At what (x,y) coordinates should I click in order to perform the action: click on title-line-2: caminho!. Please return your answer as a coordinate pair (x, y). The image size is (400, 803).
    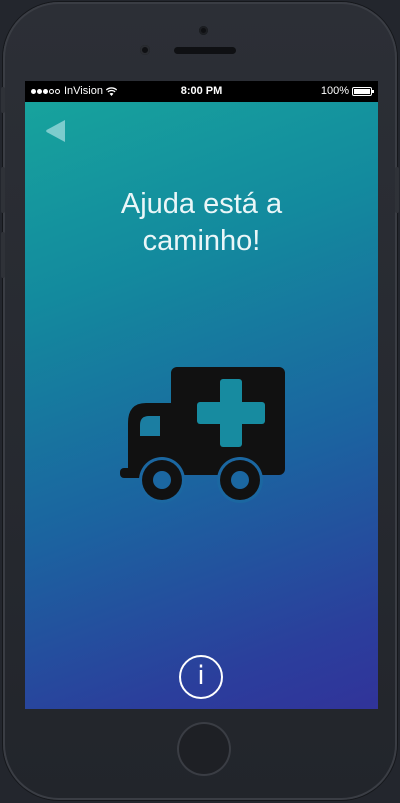
    Looking at the image, I should click on (201, 241).